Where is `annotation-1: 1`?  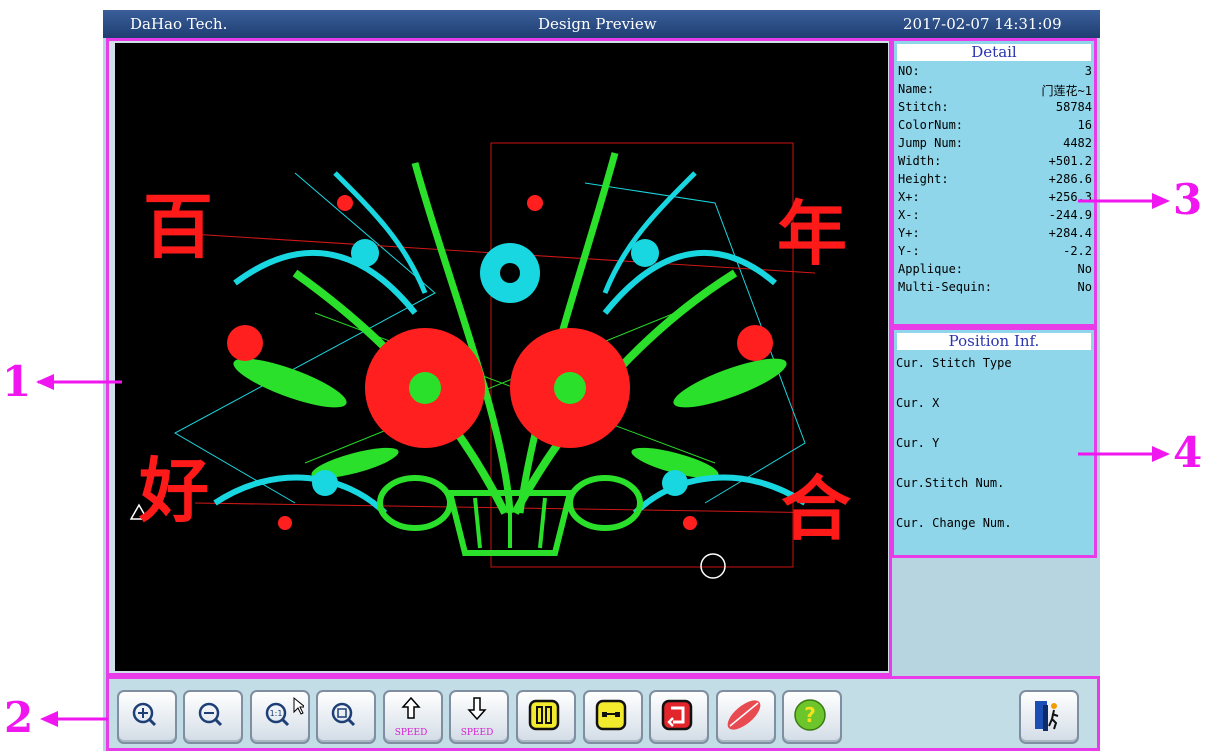 annotation-1: 1 is located at coordinates (17, 381).